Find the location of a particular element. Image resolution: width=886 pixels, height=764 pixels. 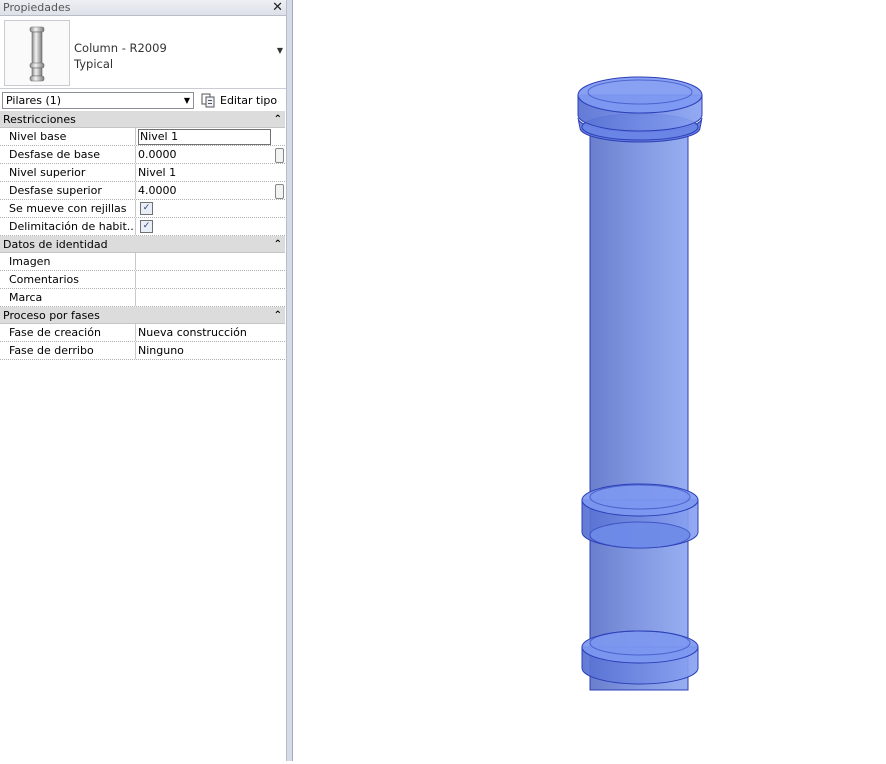

type-selector: Column - R2009 Typical ▼ is located at coordinates (143, 52).